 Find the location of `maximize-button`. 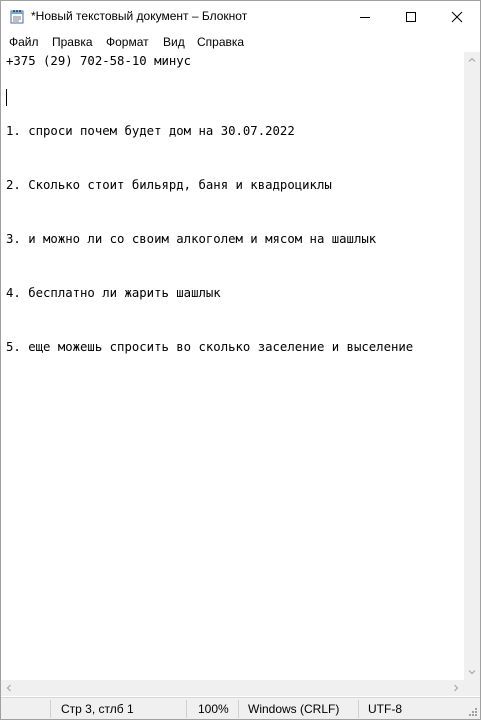

maximize-button is located at coordinates (411, 16).